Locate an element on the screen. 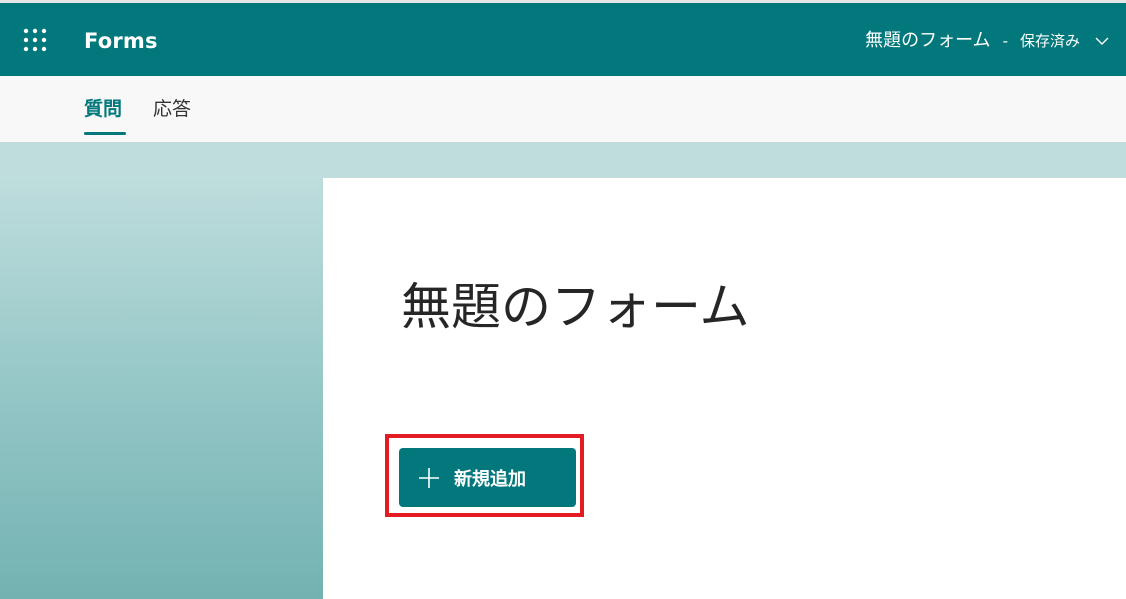 The image size is (1126, 599). save-status: 保存済み is located at coordinates (1049, 41).